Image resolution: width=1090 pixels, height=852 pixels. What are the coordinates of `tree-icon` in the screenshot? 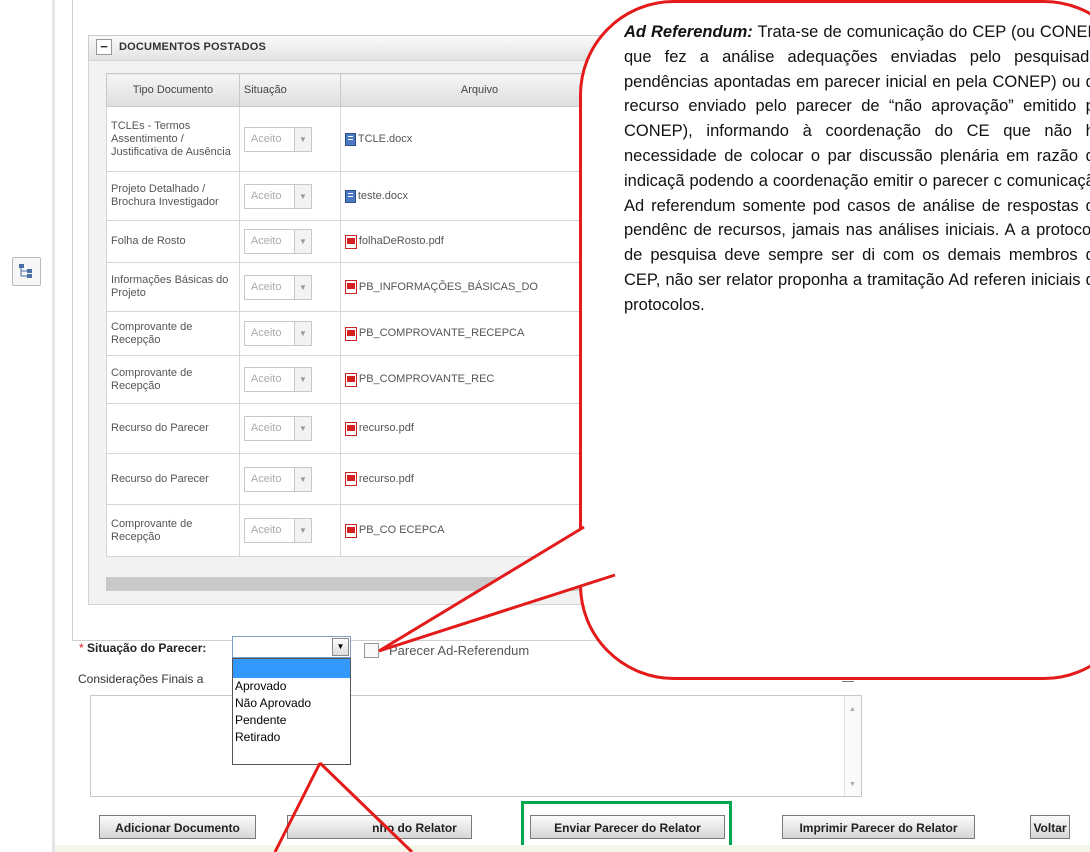 It's located at (25, 271).